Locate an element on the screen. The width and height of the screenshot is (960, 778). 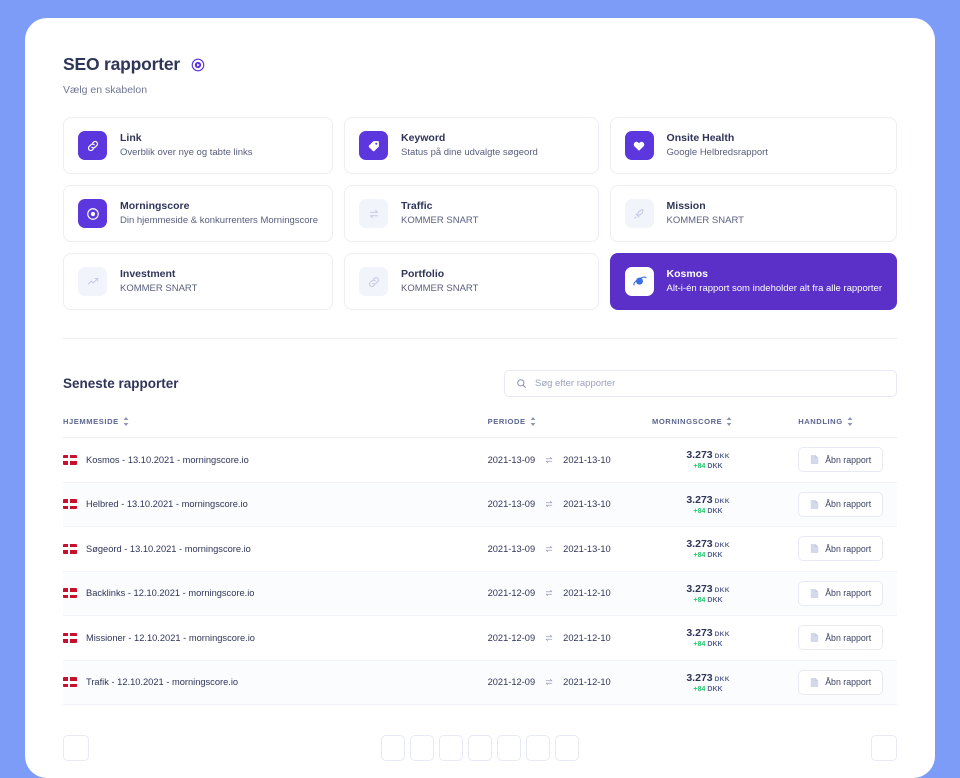
page-subtitle: Vælg en skabelon is located at coordinates (105, 90).